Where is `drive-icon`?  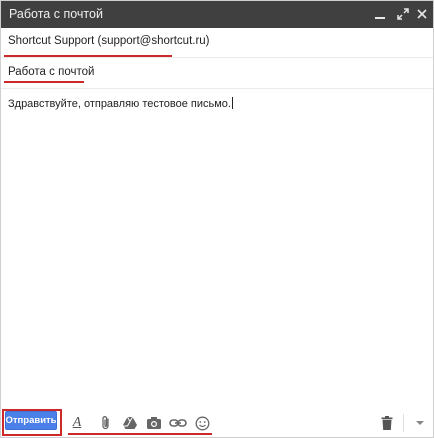 drive-icon is located at coordinates (130, 423).